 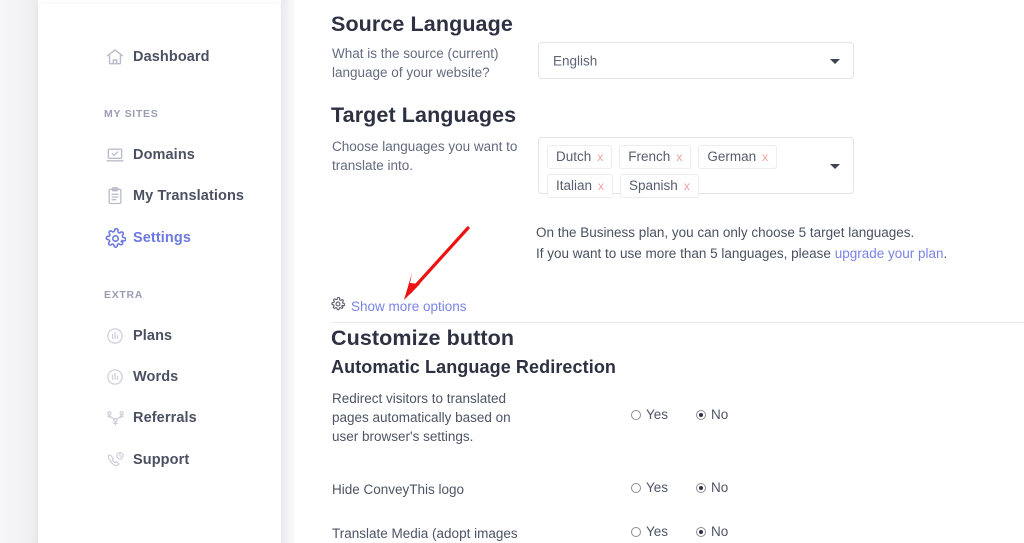 What do you see at coordinates (678, 322) in the screenshot?
I see `section-divider` at bounding box center [678, 322].